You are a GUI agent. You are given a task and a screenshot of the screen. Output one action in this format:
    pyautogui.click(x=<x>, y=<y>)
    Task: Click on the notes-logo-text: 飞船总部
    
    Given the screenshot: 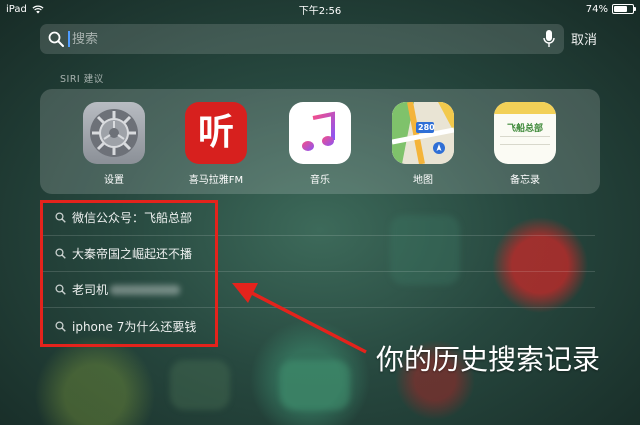 What is the action you would take?
    pyautogui.click(x=524, y=129)
    